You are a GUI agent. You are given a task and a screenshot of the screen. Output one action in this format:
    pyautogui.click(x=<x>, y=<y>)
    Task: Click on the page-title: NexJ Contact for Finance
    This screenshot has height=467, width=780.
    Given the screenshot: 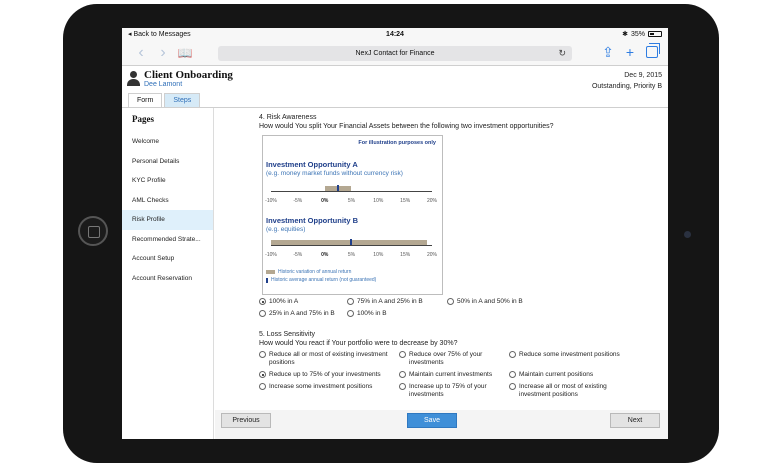 What is the action you would take?
    pyautogui.click(x=395, y=53)
    